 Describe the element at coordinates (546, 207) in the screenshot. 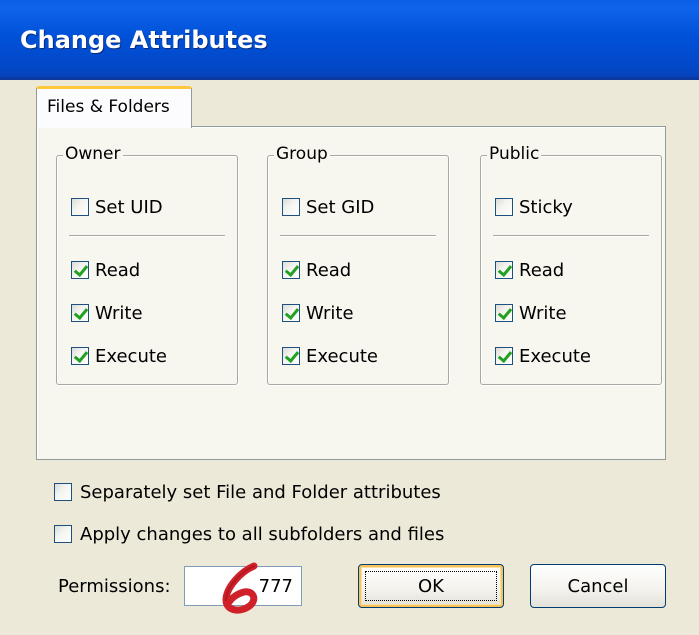

I see `checkbox-label: Sticky` at that location.